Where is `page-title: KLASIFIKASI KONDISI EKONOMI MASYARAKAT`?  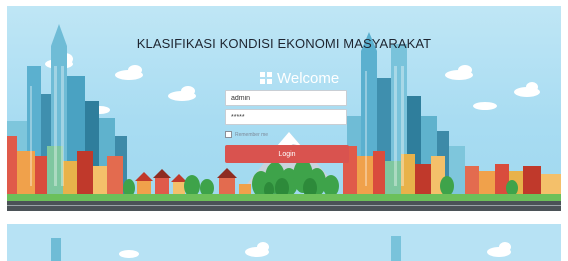
page-title: KLASIFIKASI KONDISI EKONOMI MASYARAKAT is located at coordinates (284, 43).